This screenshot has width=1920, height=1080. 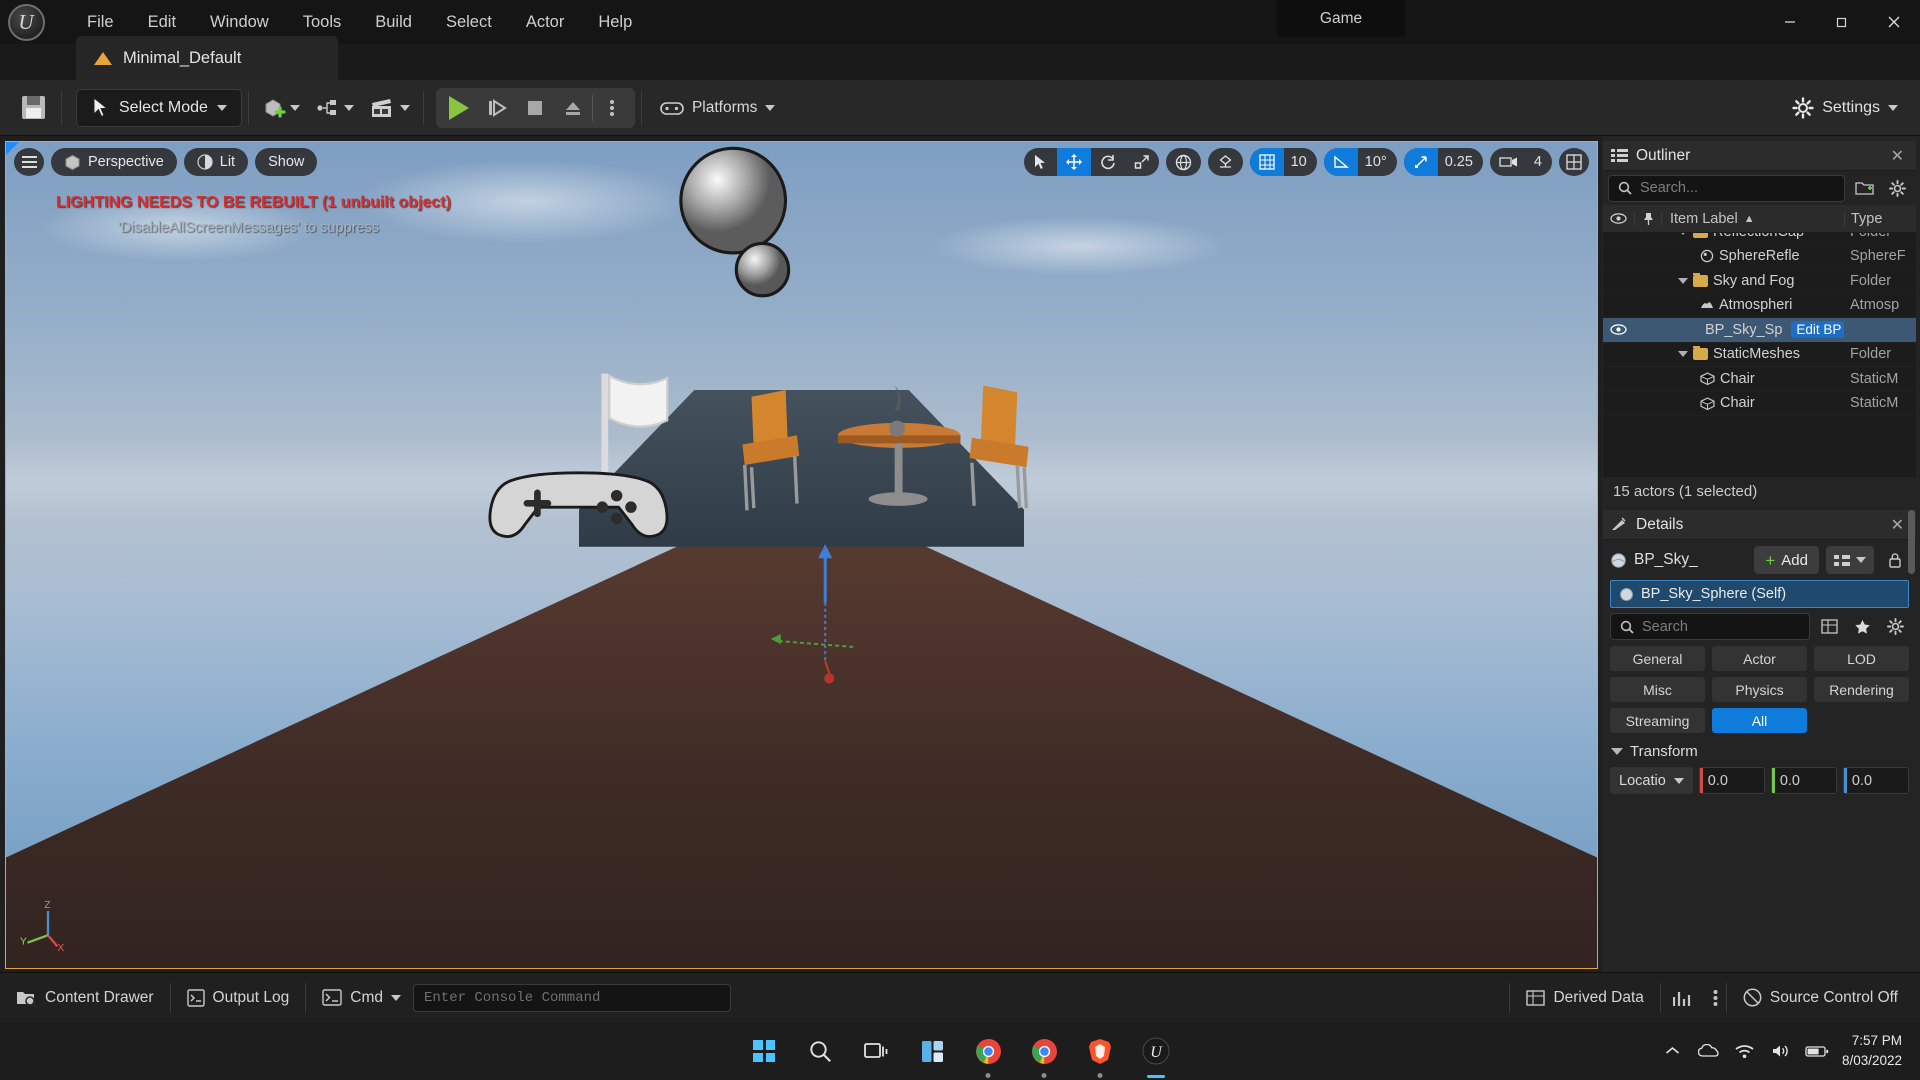 What do you see at coordinates (1817, 1051) in the screenshot?
I see `battery-icon` at bounding box center [1817, 1051].